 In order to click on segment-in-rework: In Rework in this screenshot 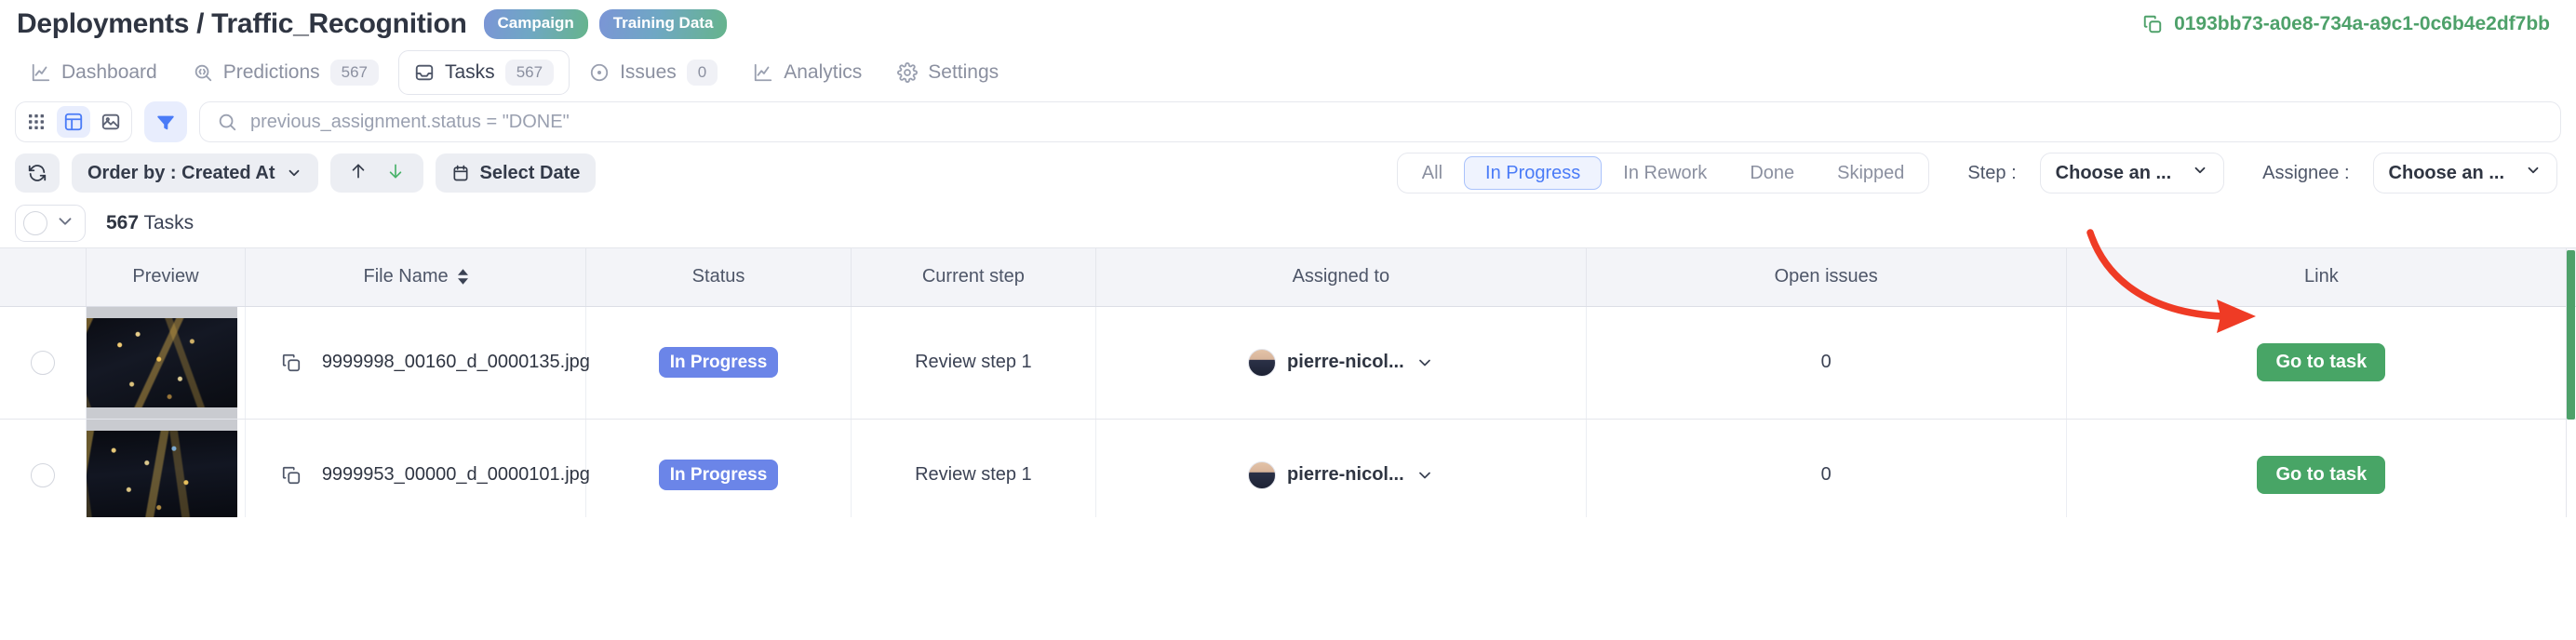, I will do `click(1665, 173)`.